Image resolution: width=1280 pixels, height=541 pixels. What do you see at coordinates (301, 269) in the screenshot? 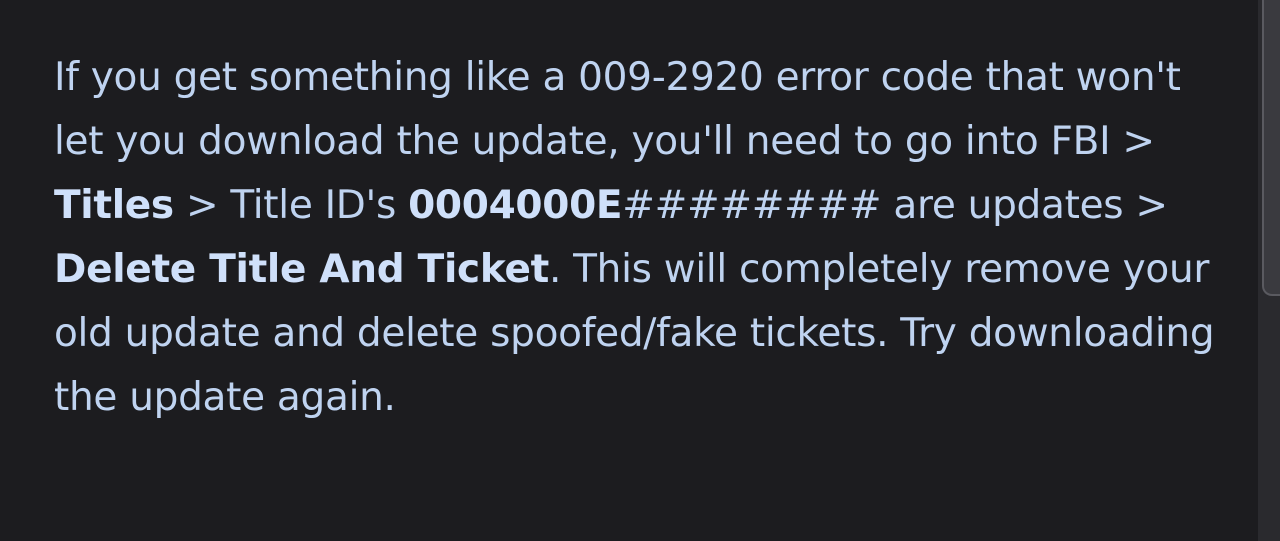
I see `bold-text-segment: Delete Title And Ticket` at bounding box center [301, 269].